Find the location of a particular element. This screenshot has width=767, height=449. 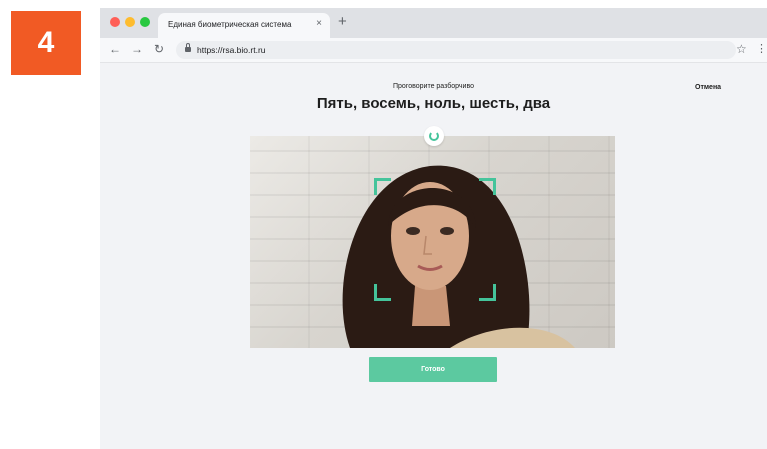

browser-toolbar: ← → ↻ https://rsa.bio.rt.ru ☆ ⋮ is located at coordinates (433, 50).